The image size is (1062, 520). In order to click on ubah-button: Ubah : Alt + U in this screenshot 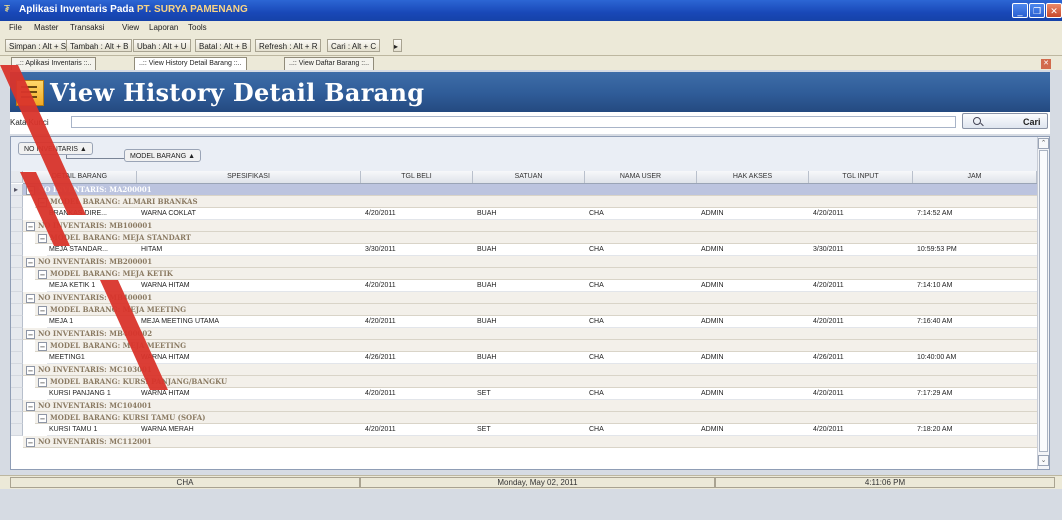, I will do `click(162, 45)`.